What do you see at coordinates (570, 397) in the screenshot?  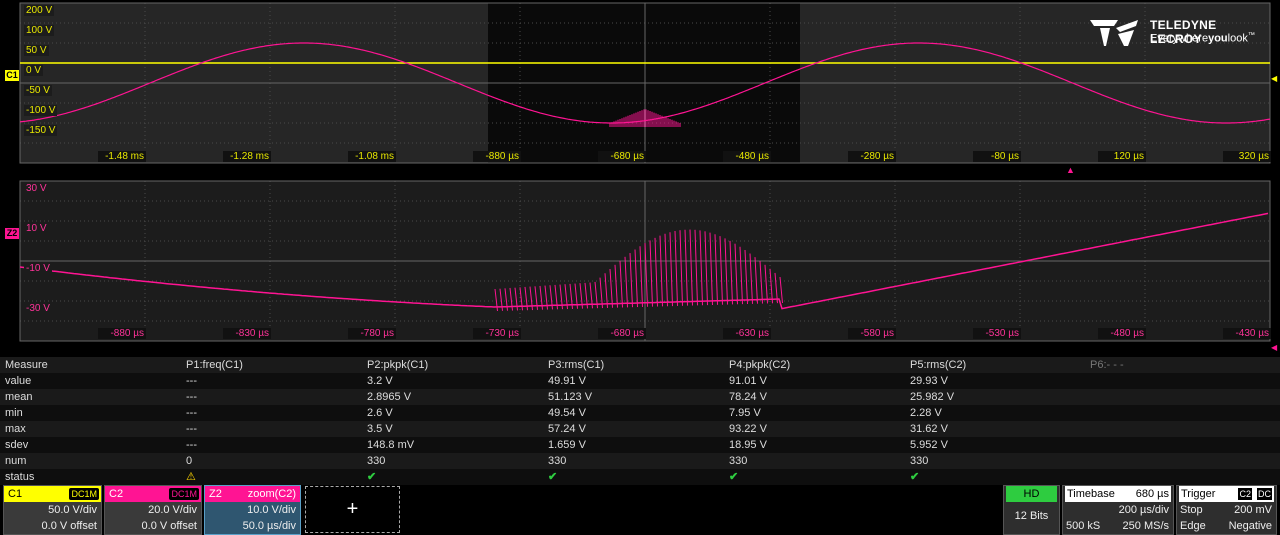 I see `measure-cell: 51.123 V` at bounding box center [570, 397].